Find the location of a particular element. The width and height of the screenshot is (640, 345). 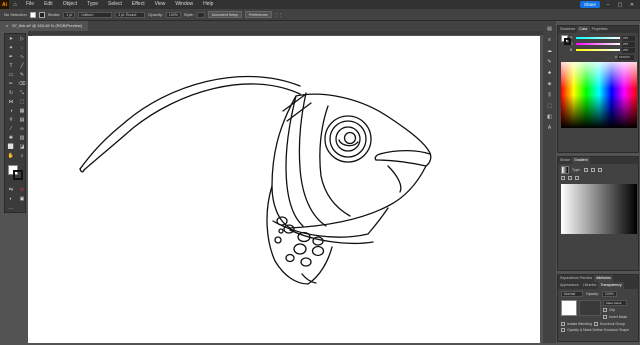

libraries-panel-icon: ☁ is located at coordinates (550, 51).